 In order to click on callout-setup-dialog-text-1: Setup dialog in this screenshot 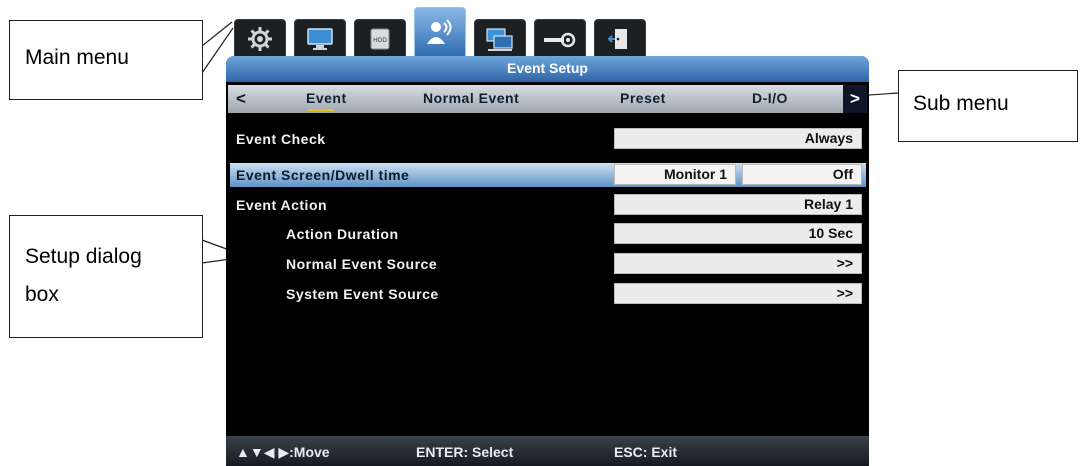, I will do `click(83, 256)`.